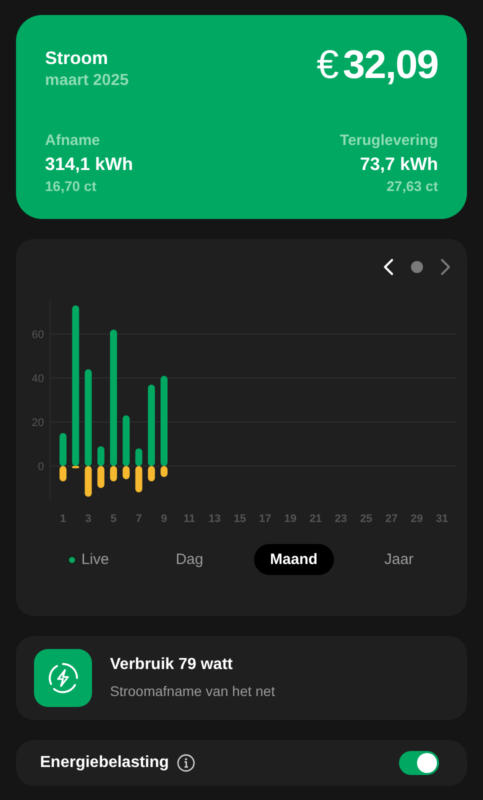 The width and height of the screenshot is (483, 800). Describe the element at coordinates (417, 267) in the screenshot. I see `page-dot-icon` at that location.